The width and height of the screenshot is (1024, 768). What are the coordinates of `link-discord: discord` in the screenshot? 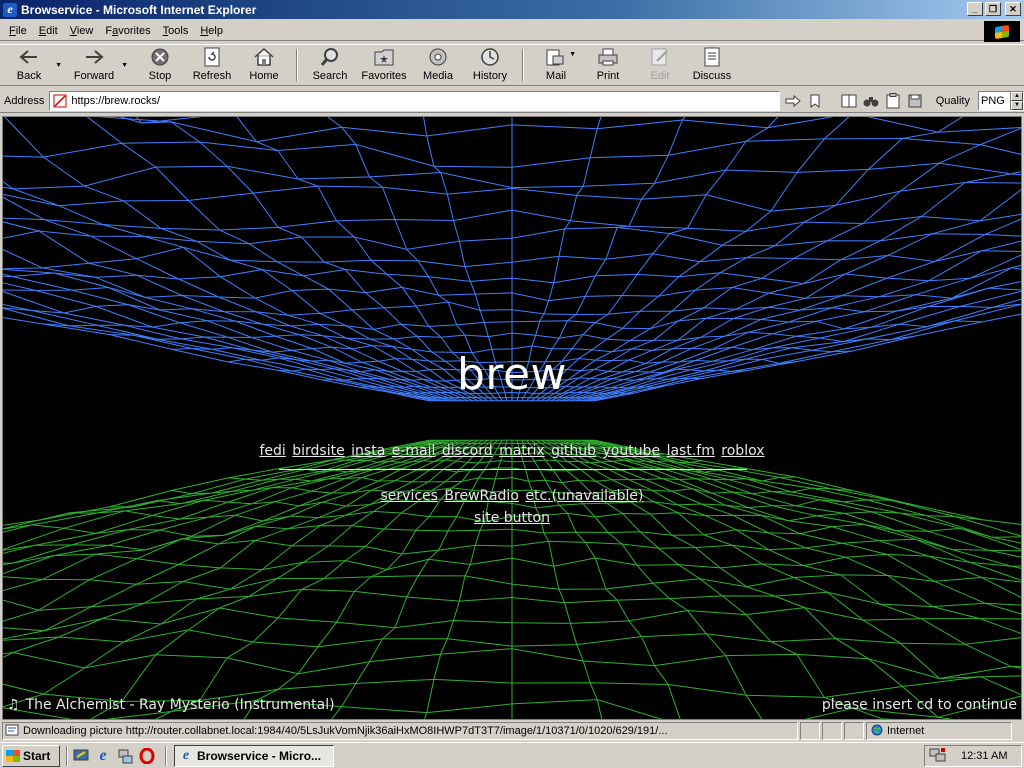 It's located at (467, 451).